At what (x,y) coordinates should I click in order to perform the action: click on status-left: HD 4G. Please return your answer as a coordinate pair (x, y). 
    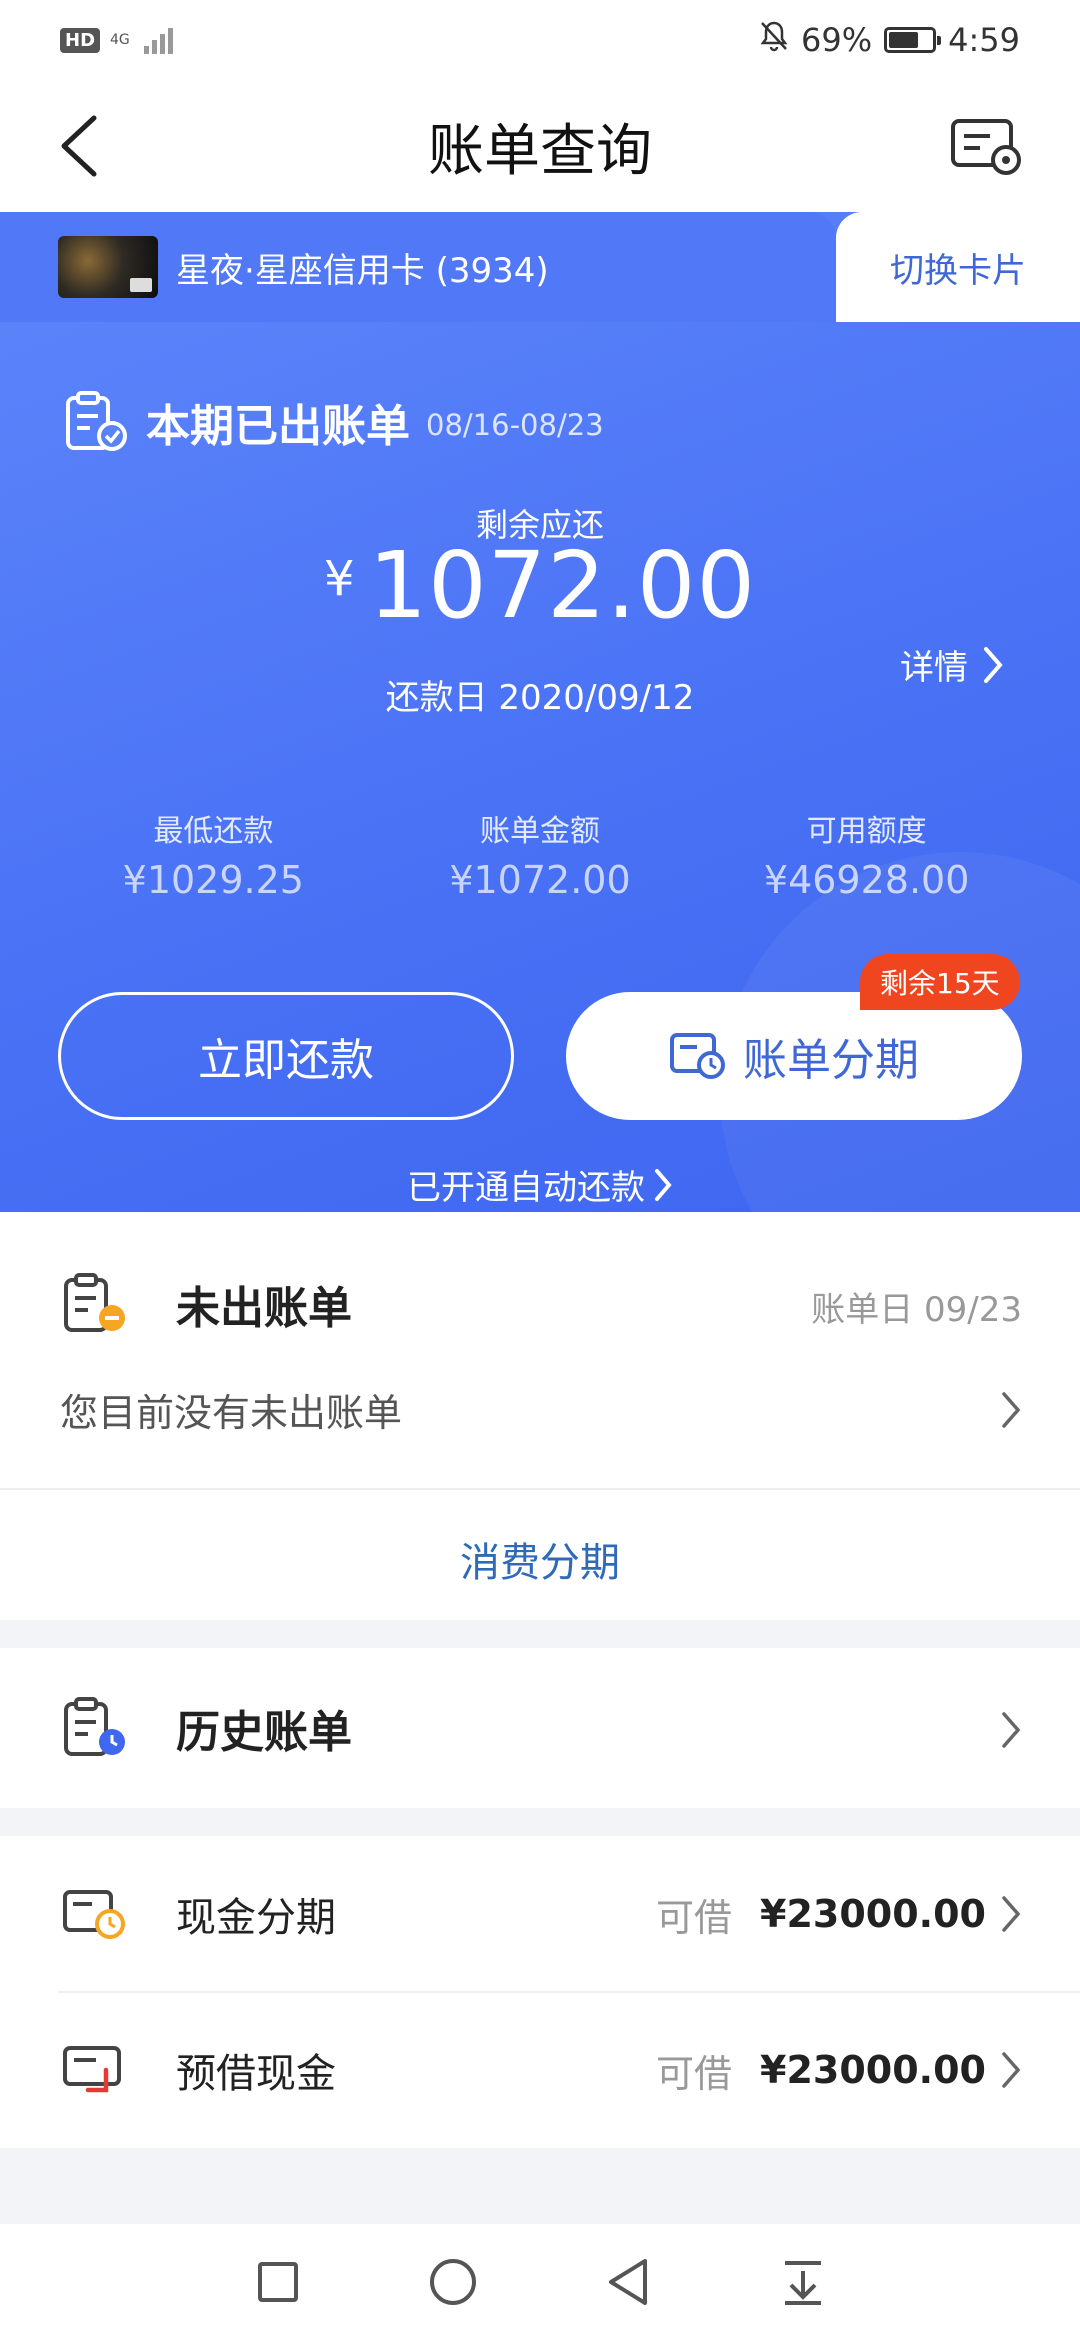
    Looking at the image, I should click on (116, 40).